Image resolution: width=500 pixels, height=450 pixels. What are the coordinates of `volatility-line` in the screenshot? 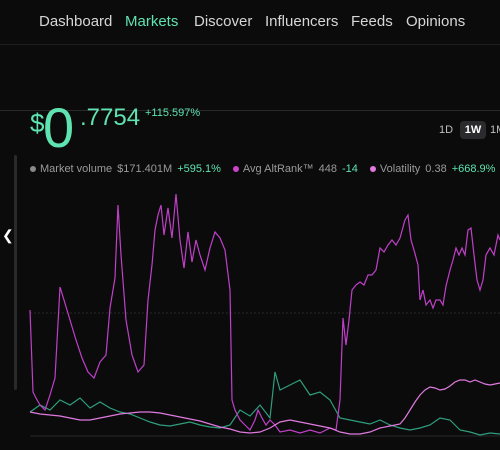 It's located at (264, 407).